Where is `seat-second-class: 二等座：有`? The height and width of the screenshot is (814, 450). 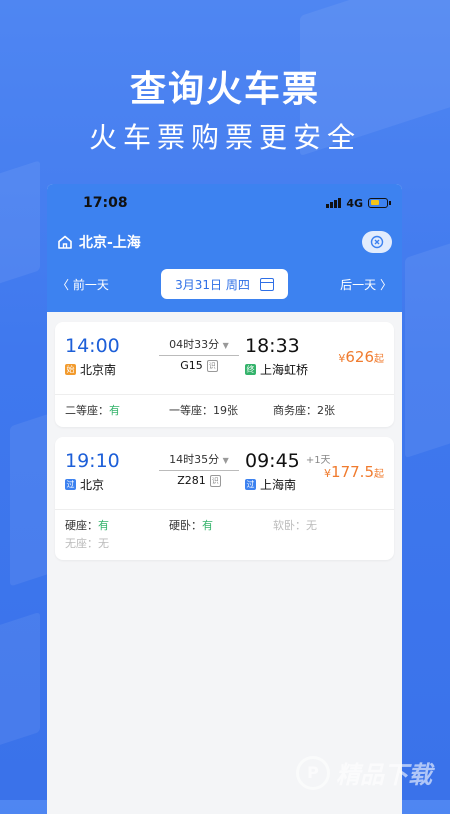 seat-second-class: 二等座：有 is located at coordinates (92, 410).